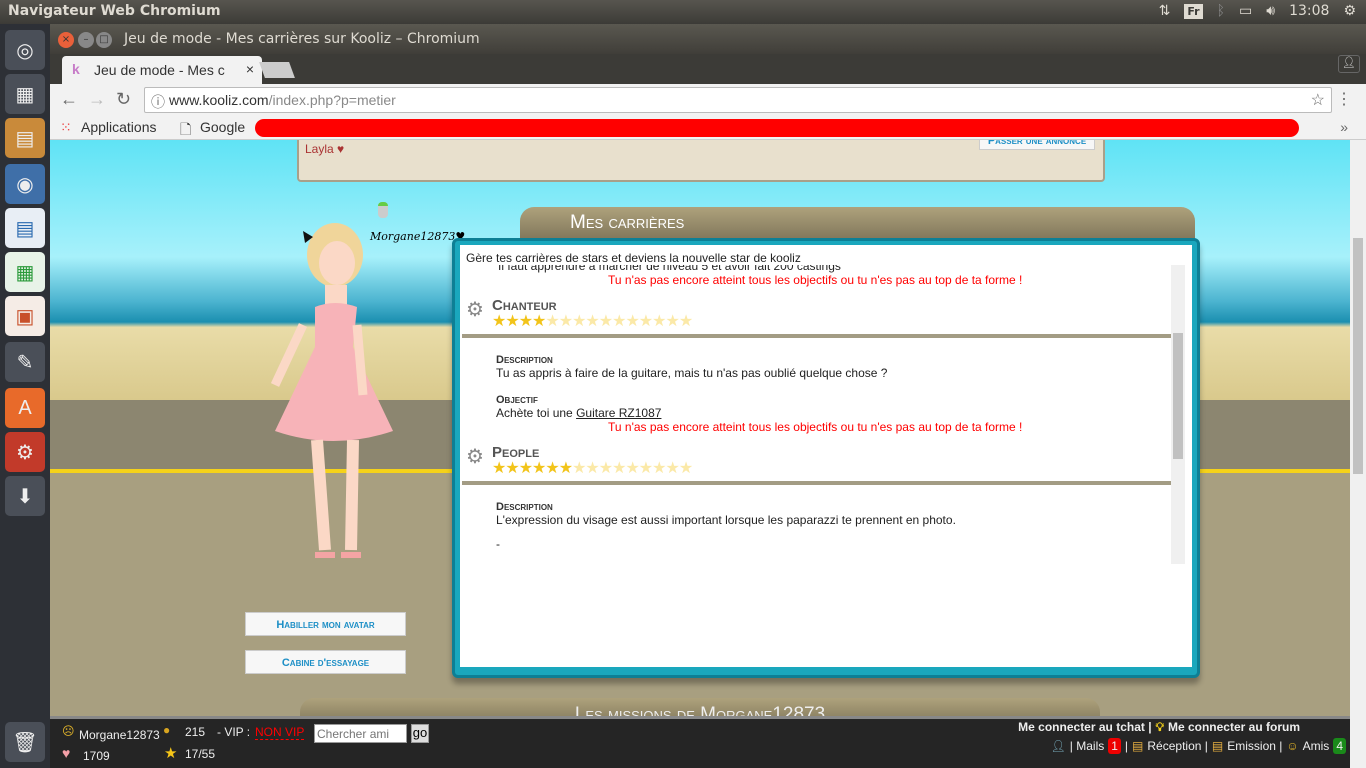 The width and height of the screenshot is (1366, 768). Describe the element at coordinates (1217, 746) in the screenshot. I see `emission-icon: ▤` at that location.